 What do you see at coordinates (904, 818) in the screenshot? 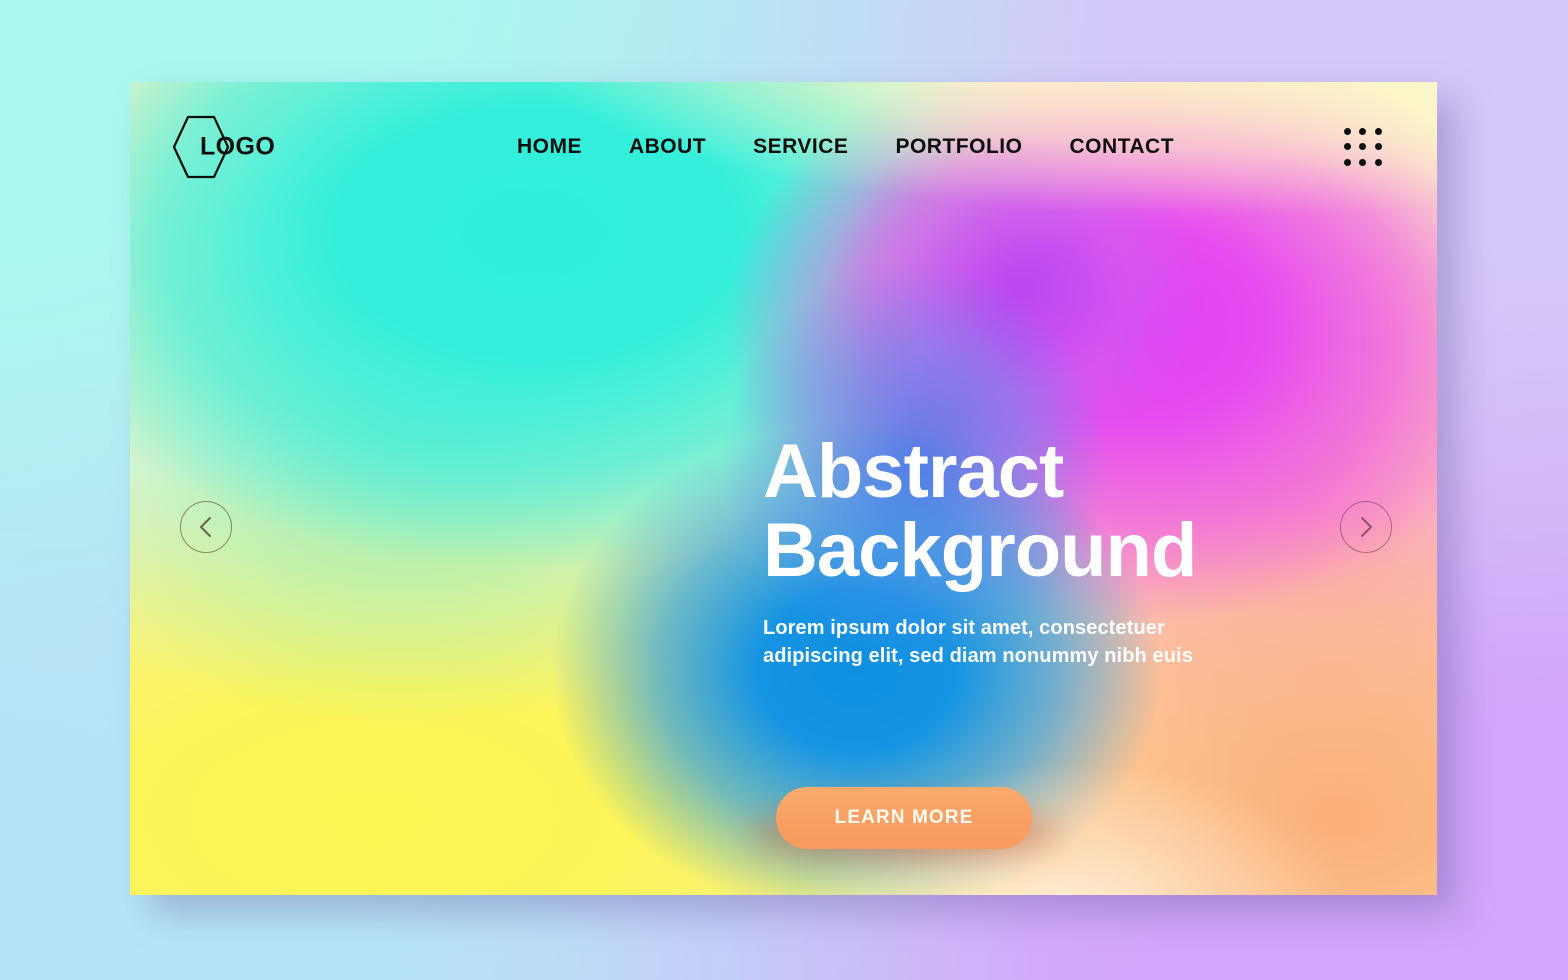
I see `learn-more-button: LEARN MORE` at bounding box center [904, 818].